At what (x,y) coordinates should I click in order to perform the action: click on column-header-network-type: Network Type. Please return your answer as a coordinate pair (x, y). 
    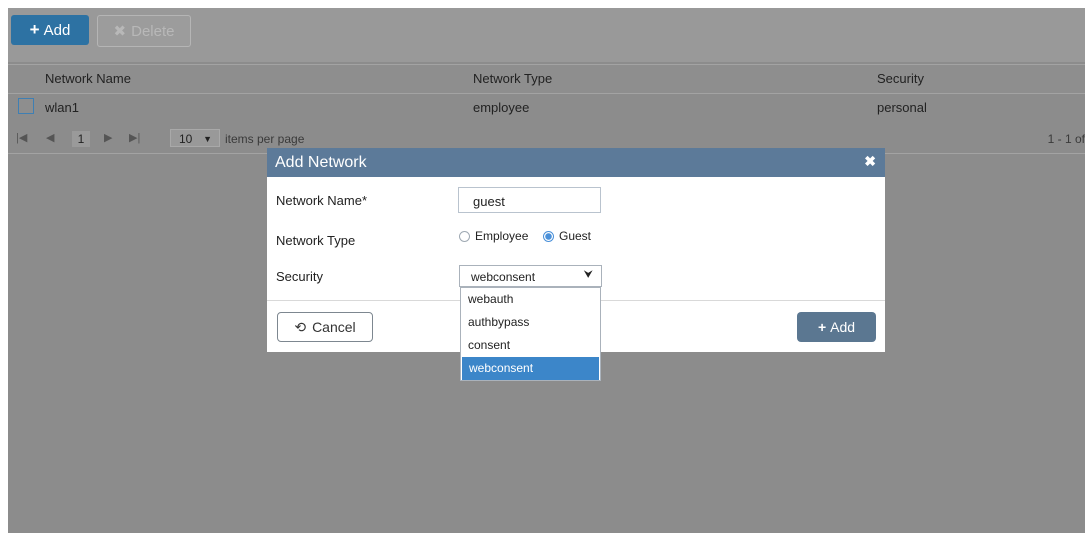
    Looking at the image, I should click on (512, 78).